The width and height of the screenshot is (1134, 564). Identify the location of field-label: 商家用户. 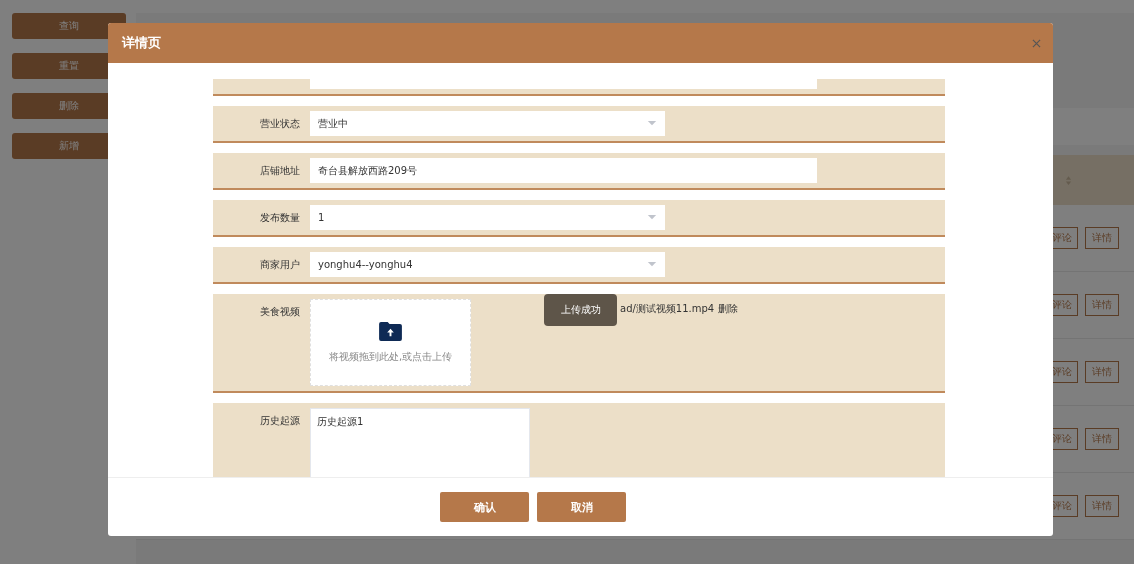
(279, 264).